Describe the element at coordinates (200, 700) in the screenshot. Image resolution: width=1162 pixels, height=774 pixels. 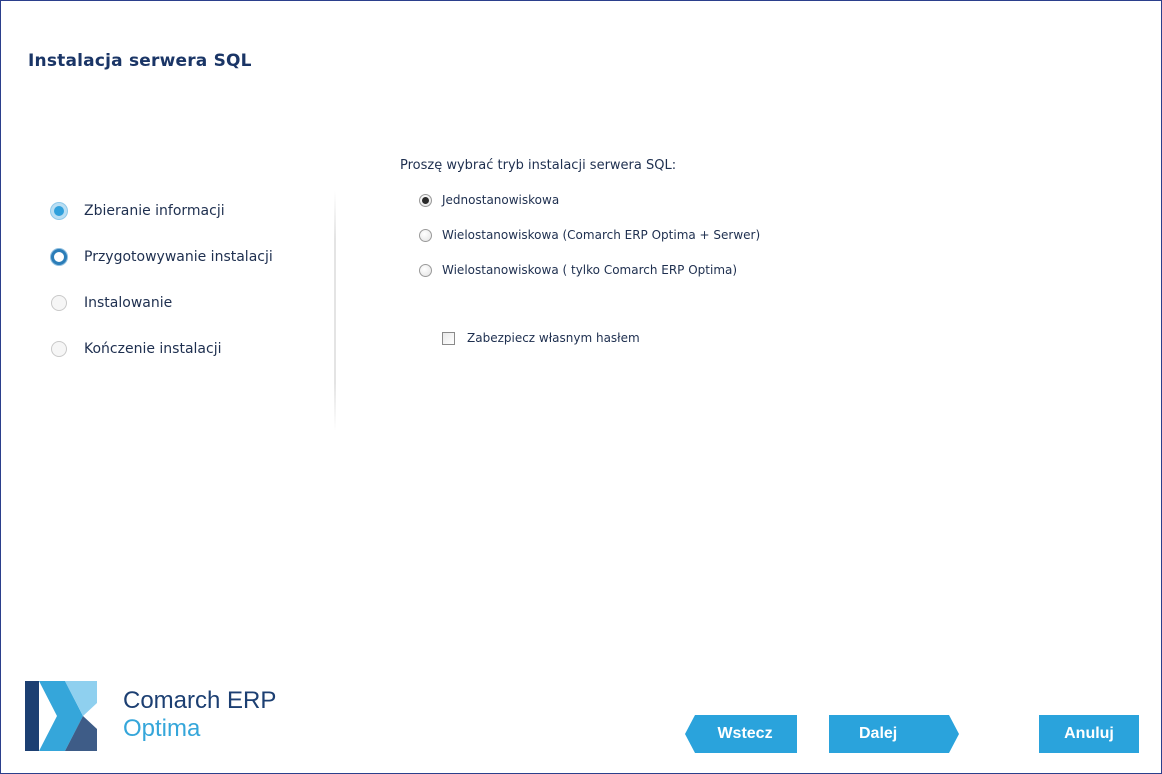
I see `brand-line-1: Comarch ERP` at that location.